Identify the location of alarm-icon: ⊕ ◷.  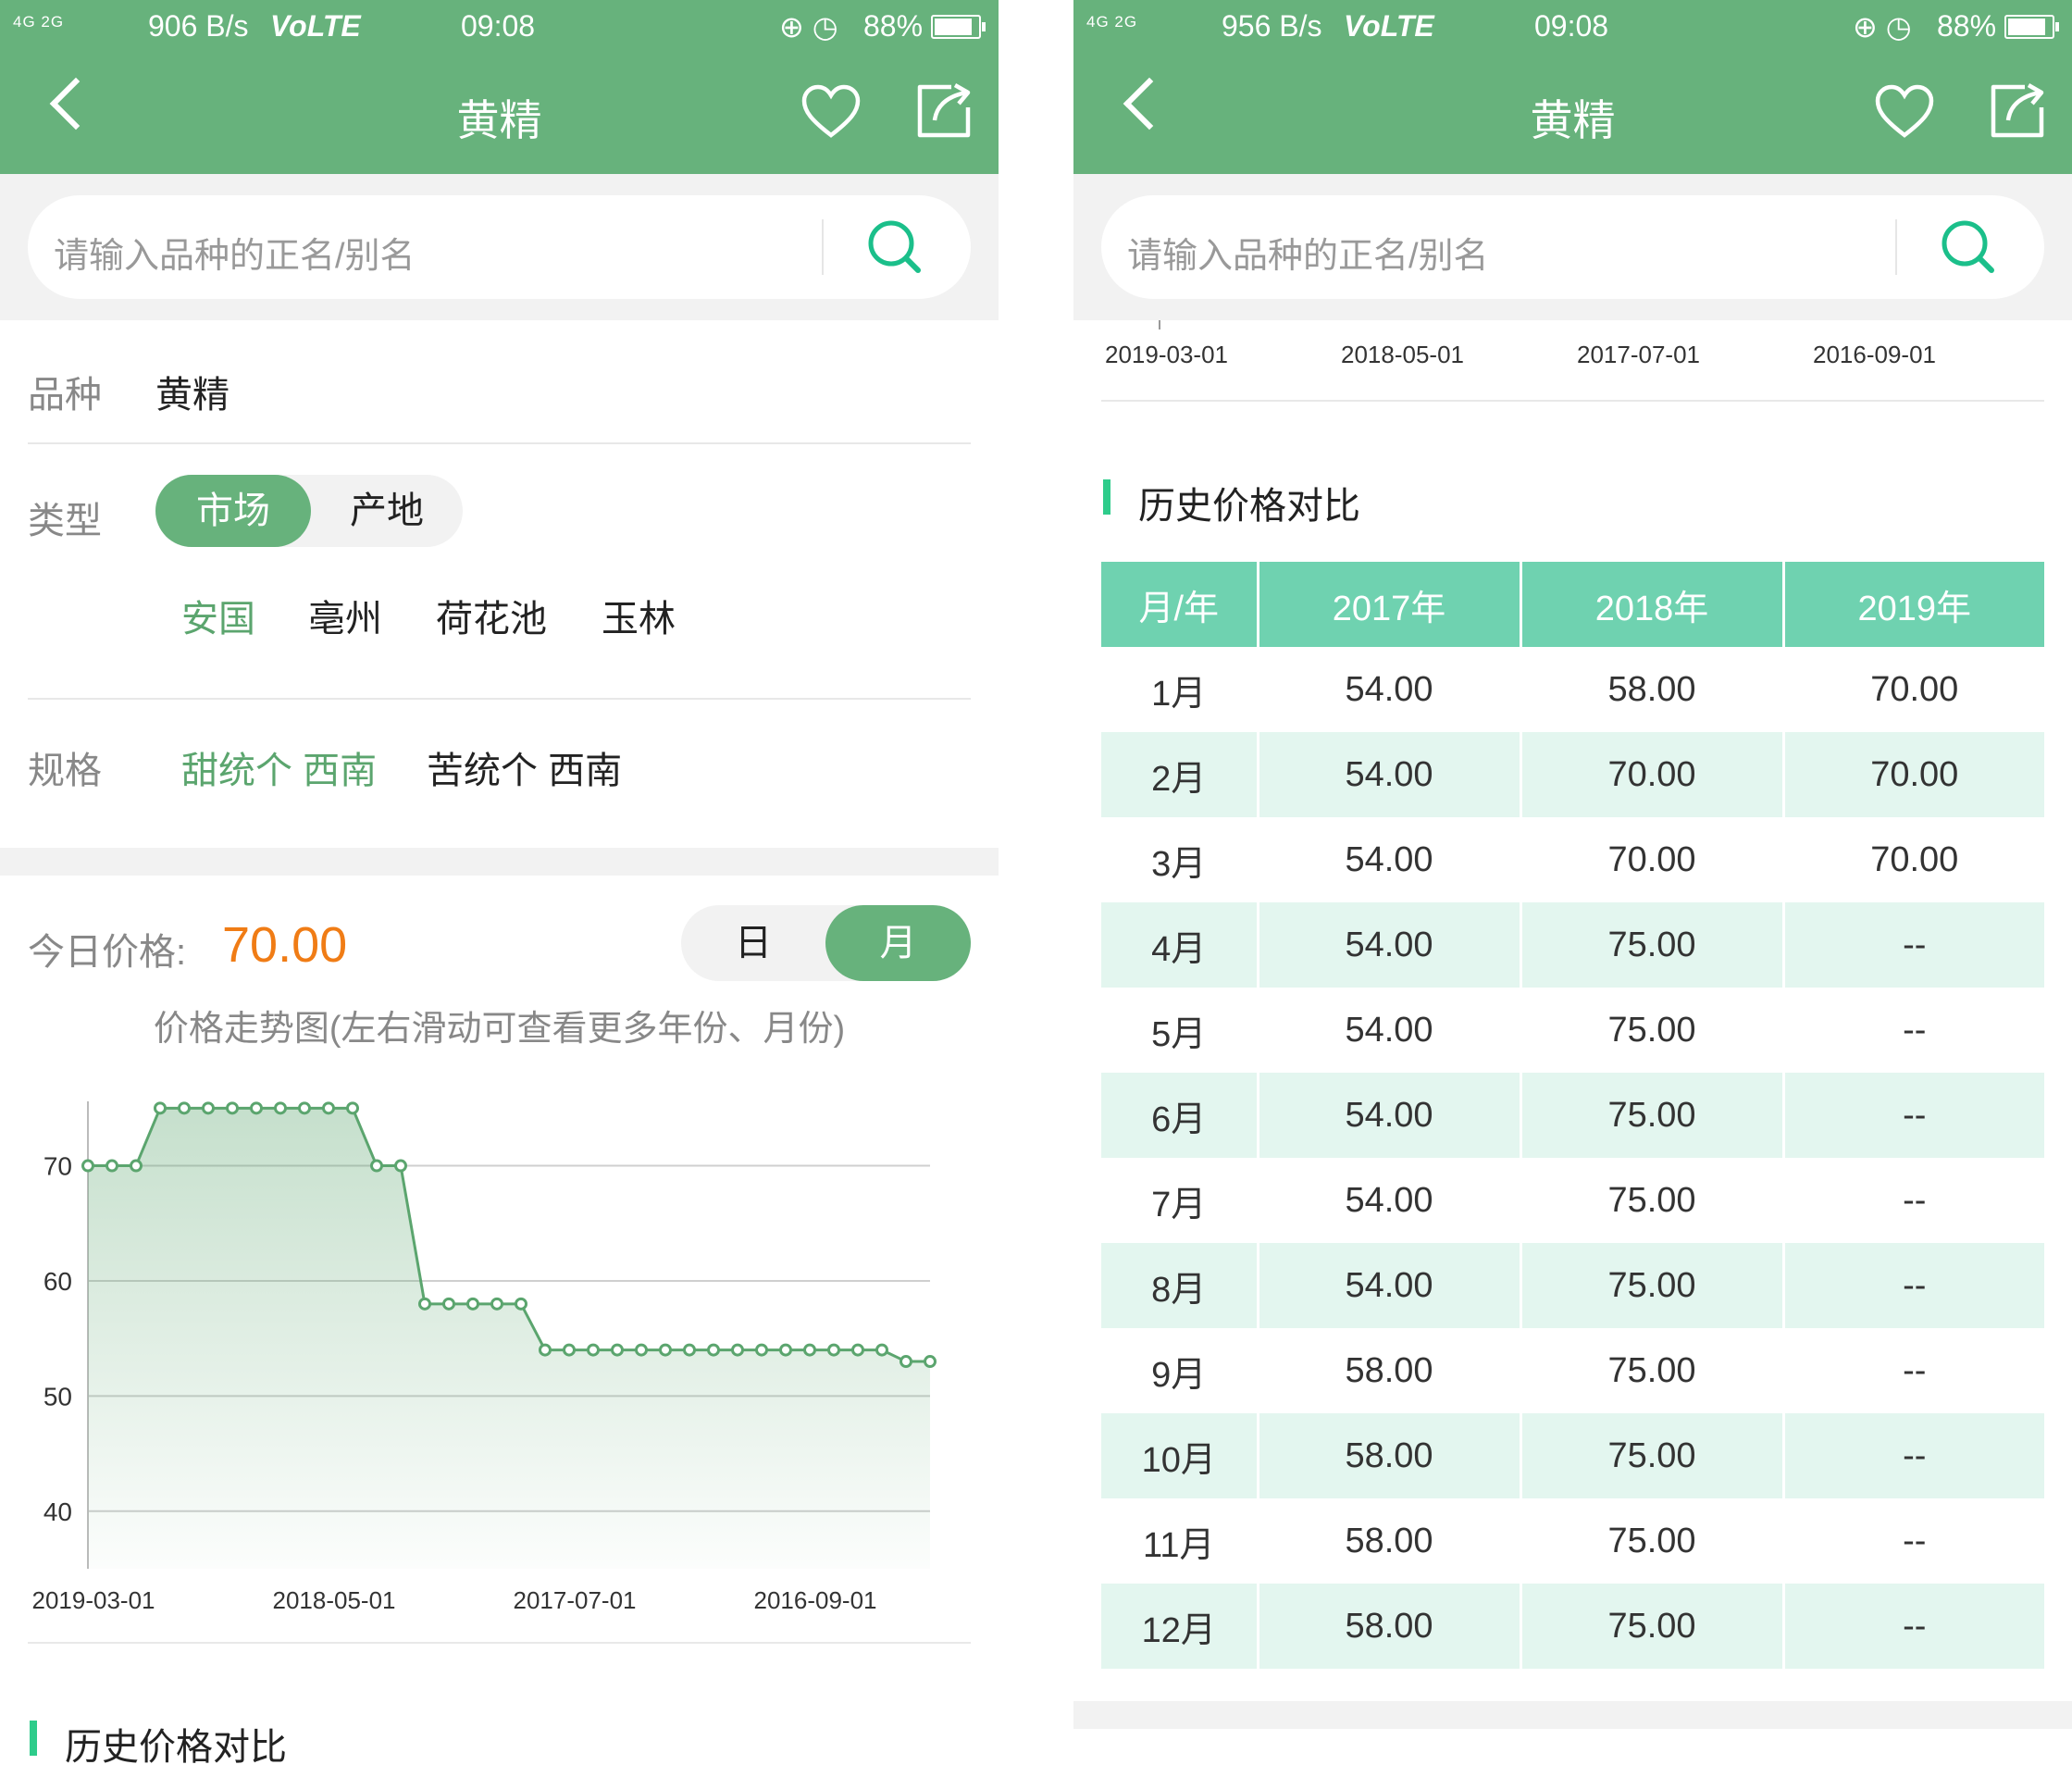
(1882, 26).